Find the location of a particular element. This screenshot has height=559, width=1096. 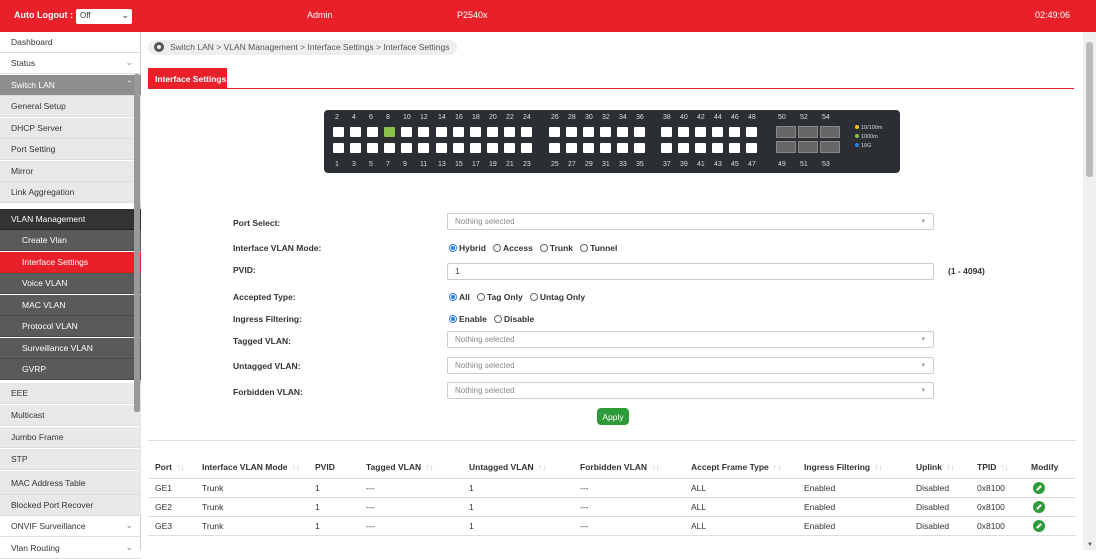

sidebar-item-mac-address-table: MAC Address Table is located at coordinates (70, 483).